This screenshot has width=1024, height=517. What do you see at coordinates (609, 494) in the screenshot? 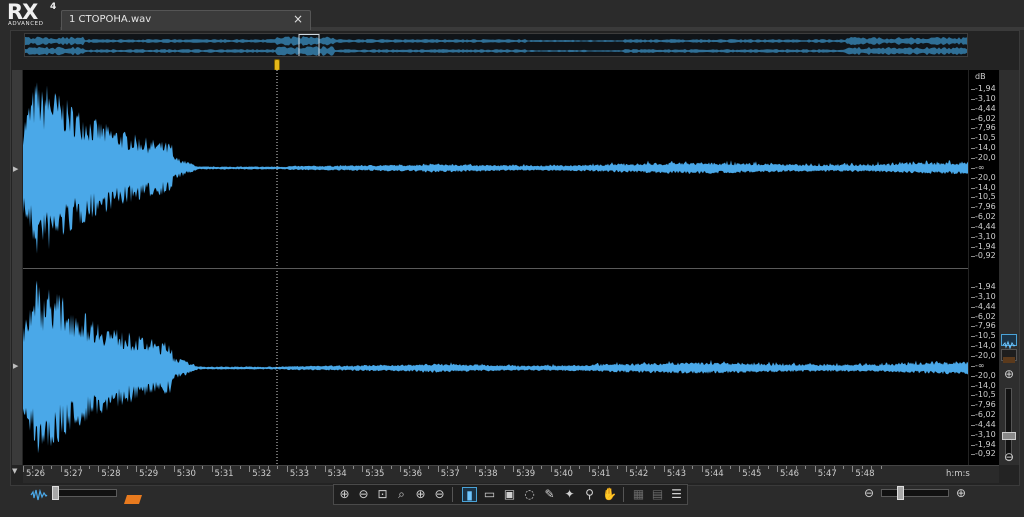
I see `hand-icon: ✋` at bounding box center [609, 494].